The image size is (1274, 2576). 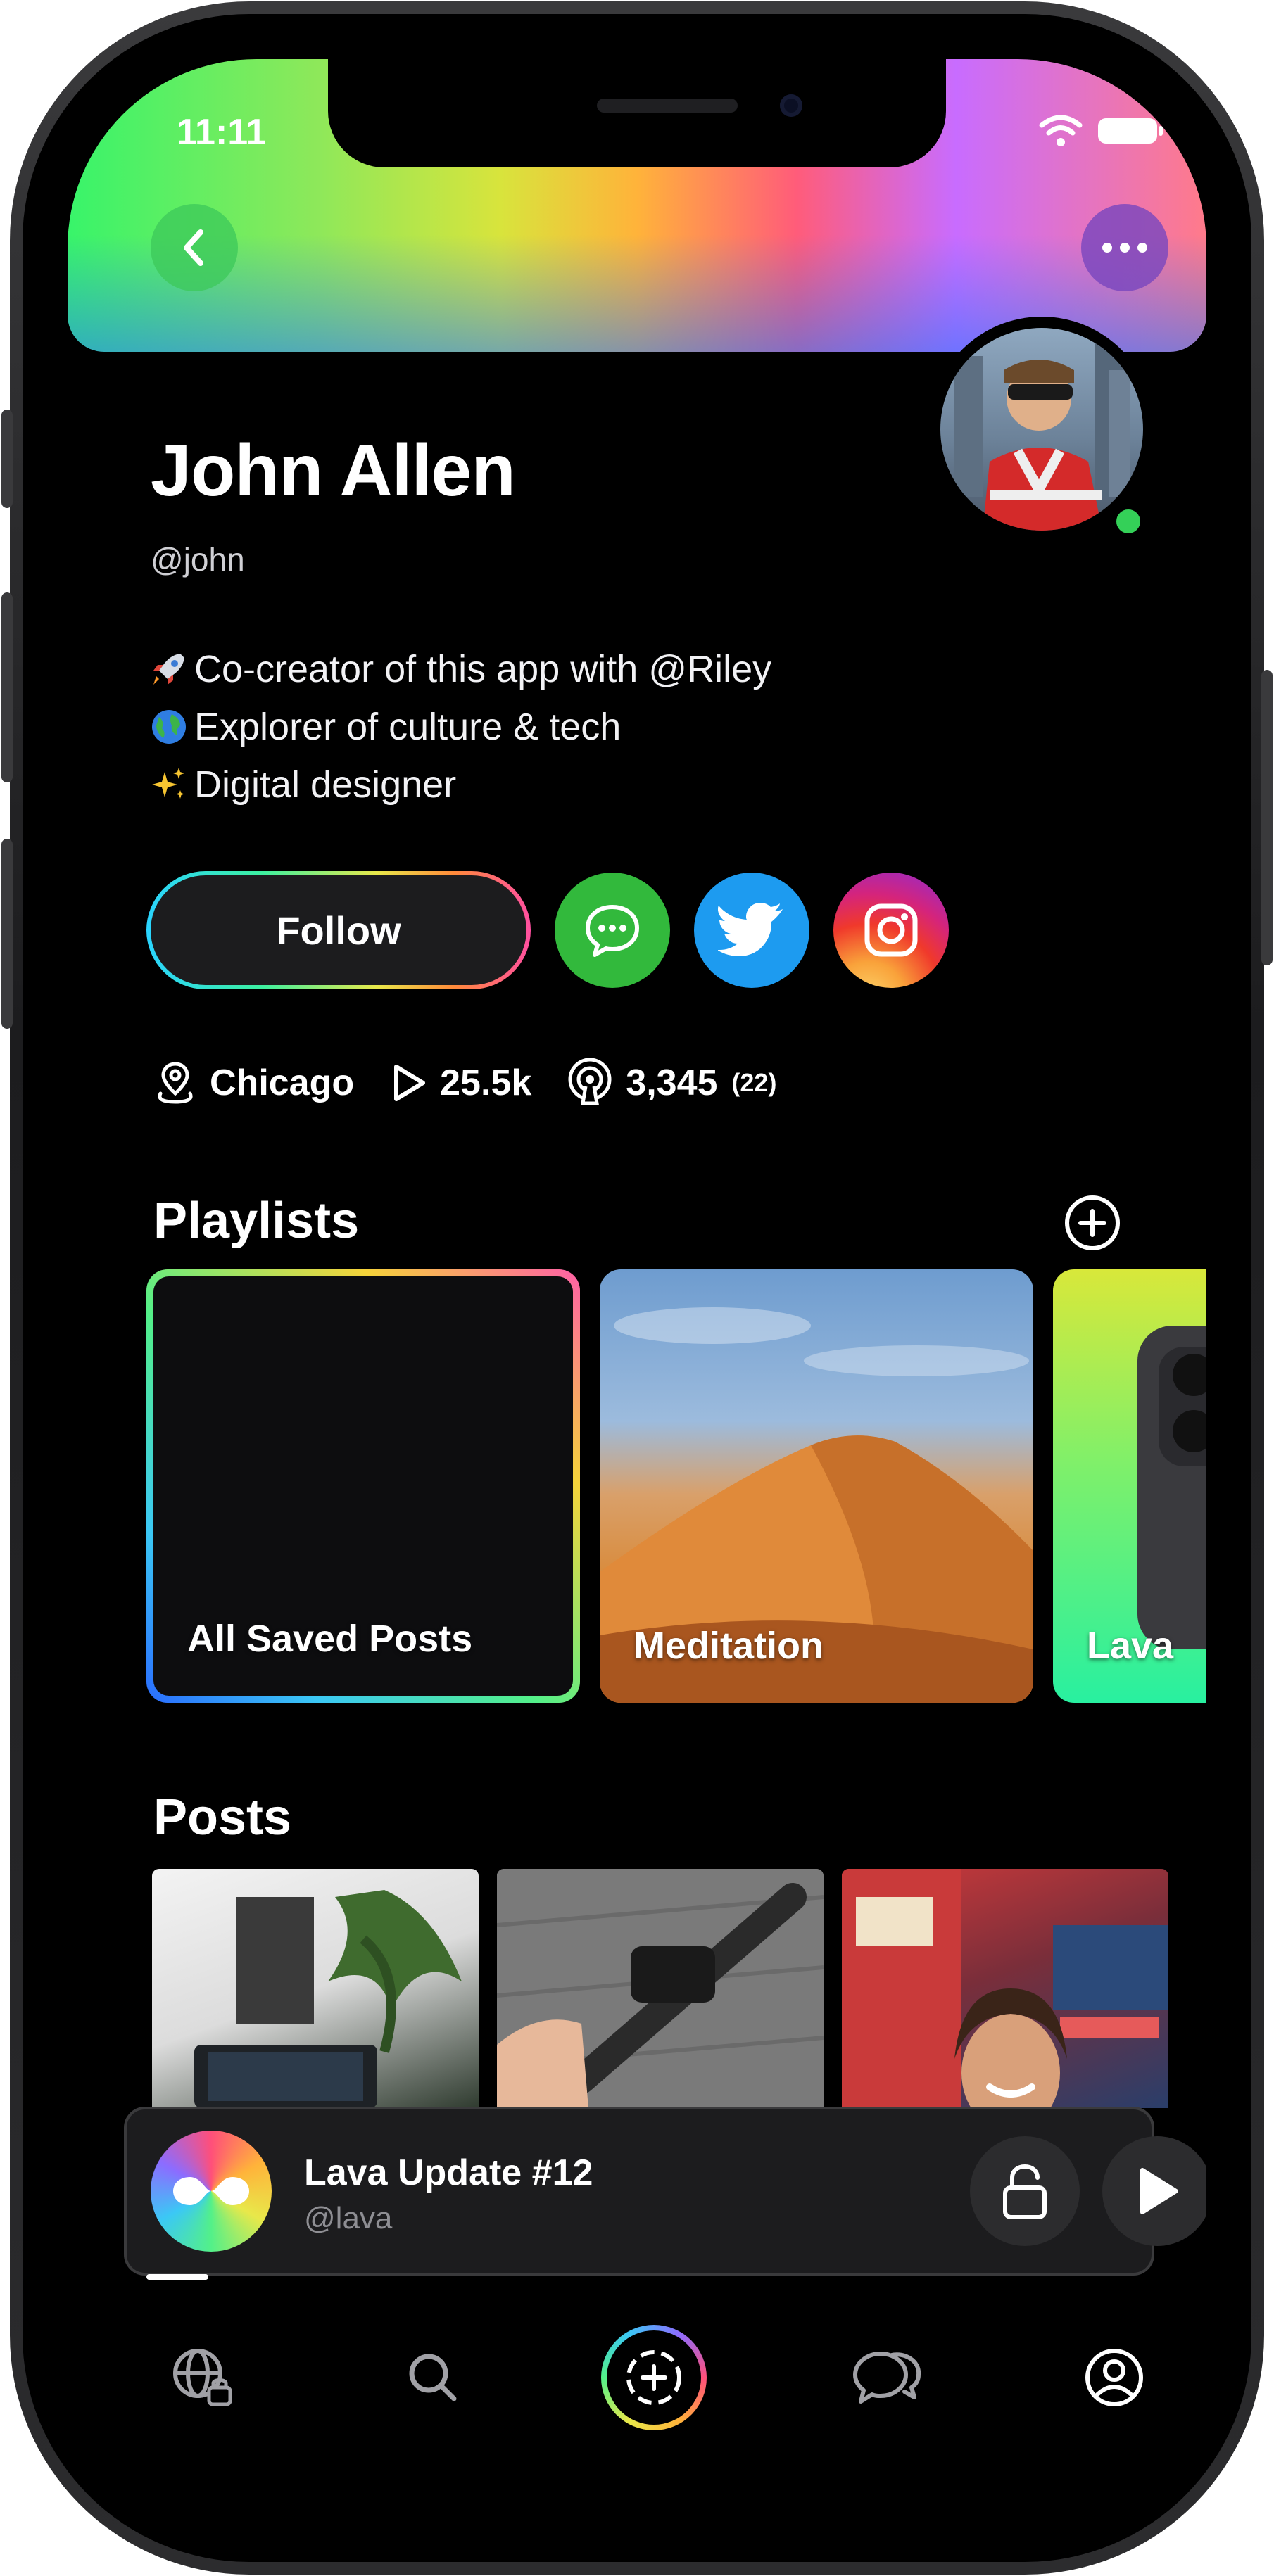 I want to click on mini-player-artwork, so click(x=211, y=2191).